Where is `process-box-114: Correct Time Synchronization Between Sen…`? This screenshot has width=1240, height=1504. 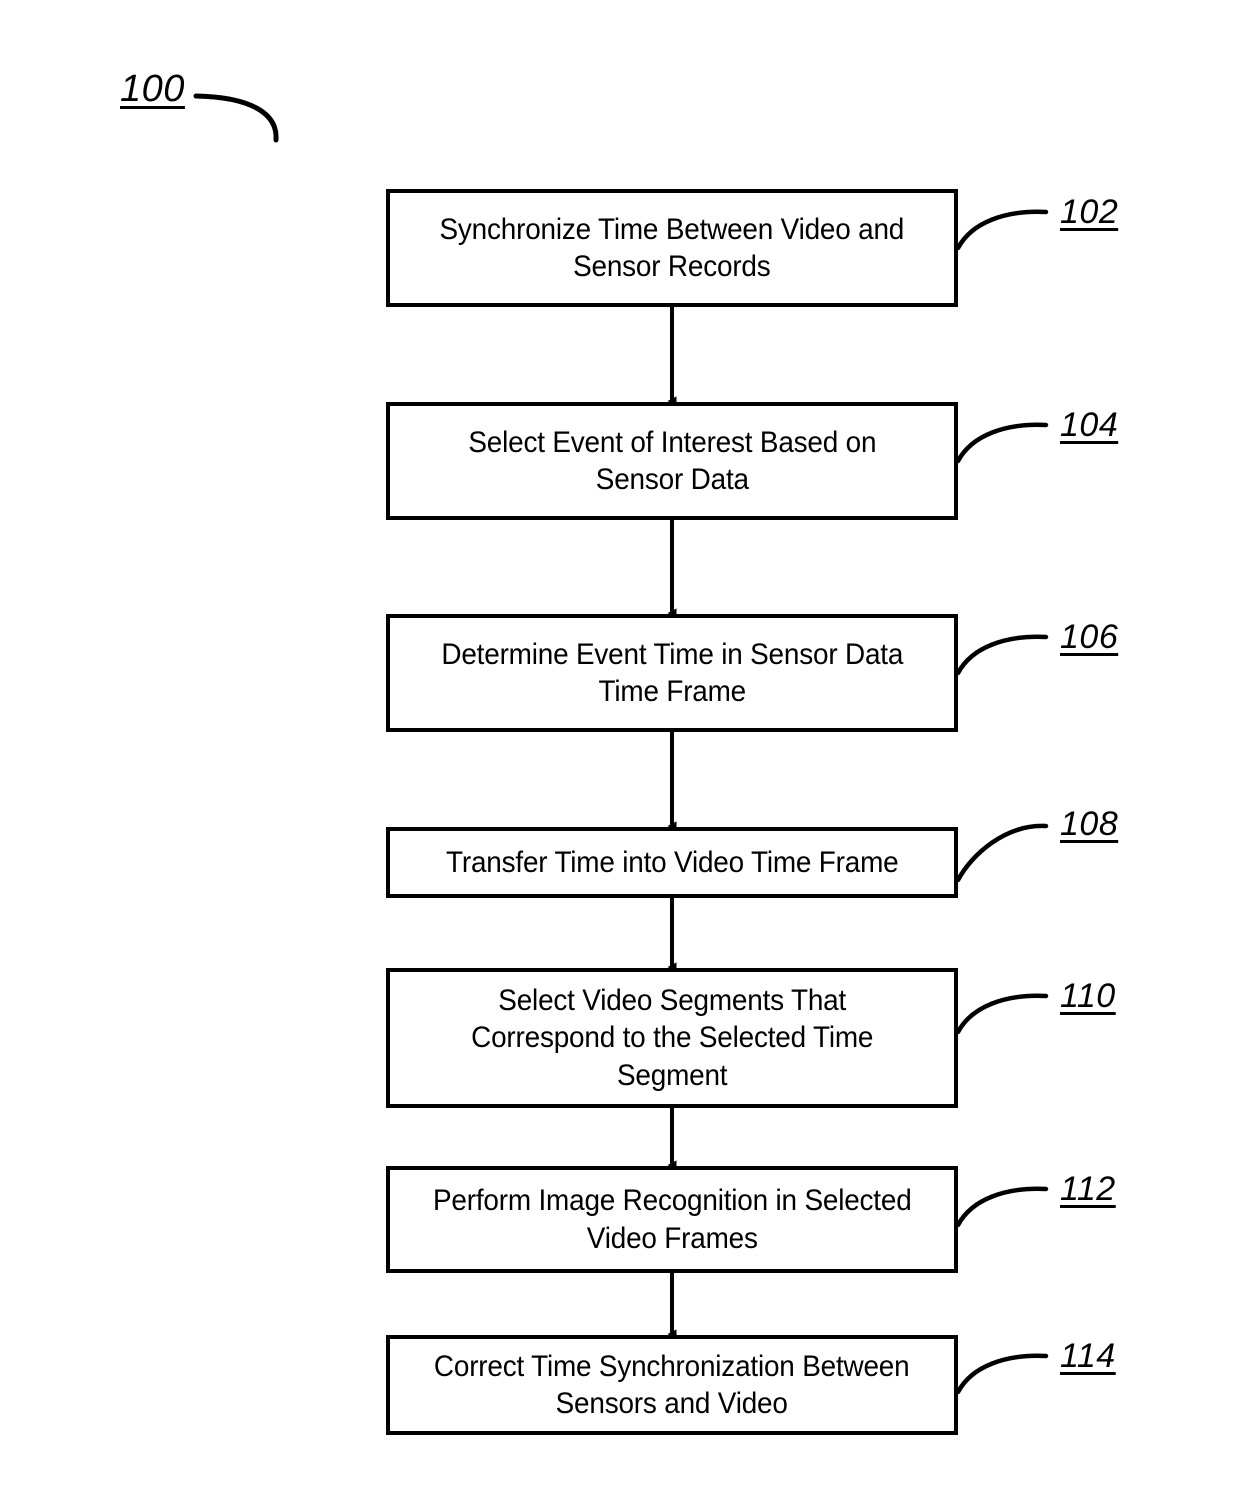 process-box-114: Correct Time Synchronization Between Sen… is located at coordinates (672, 1385).